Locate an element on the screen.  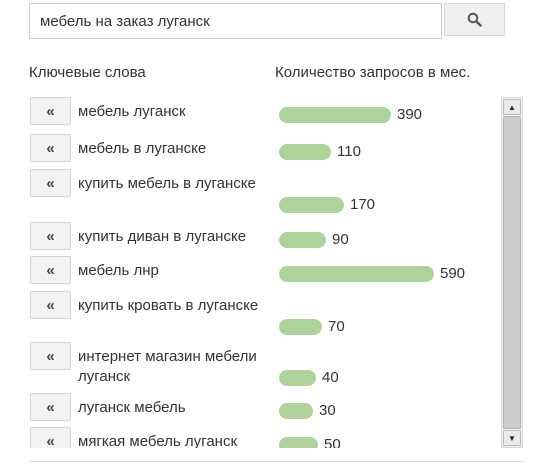
scrollbar-thumb is located at coordinates (512, 272).